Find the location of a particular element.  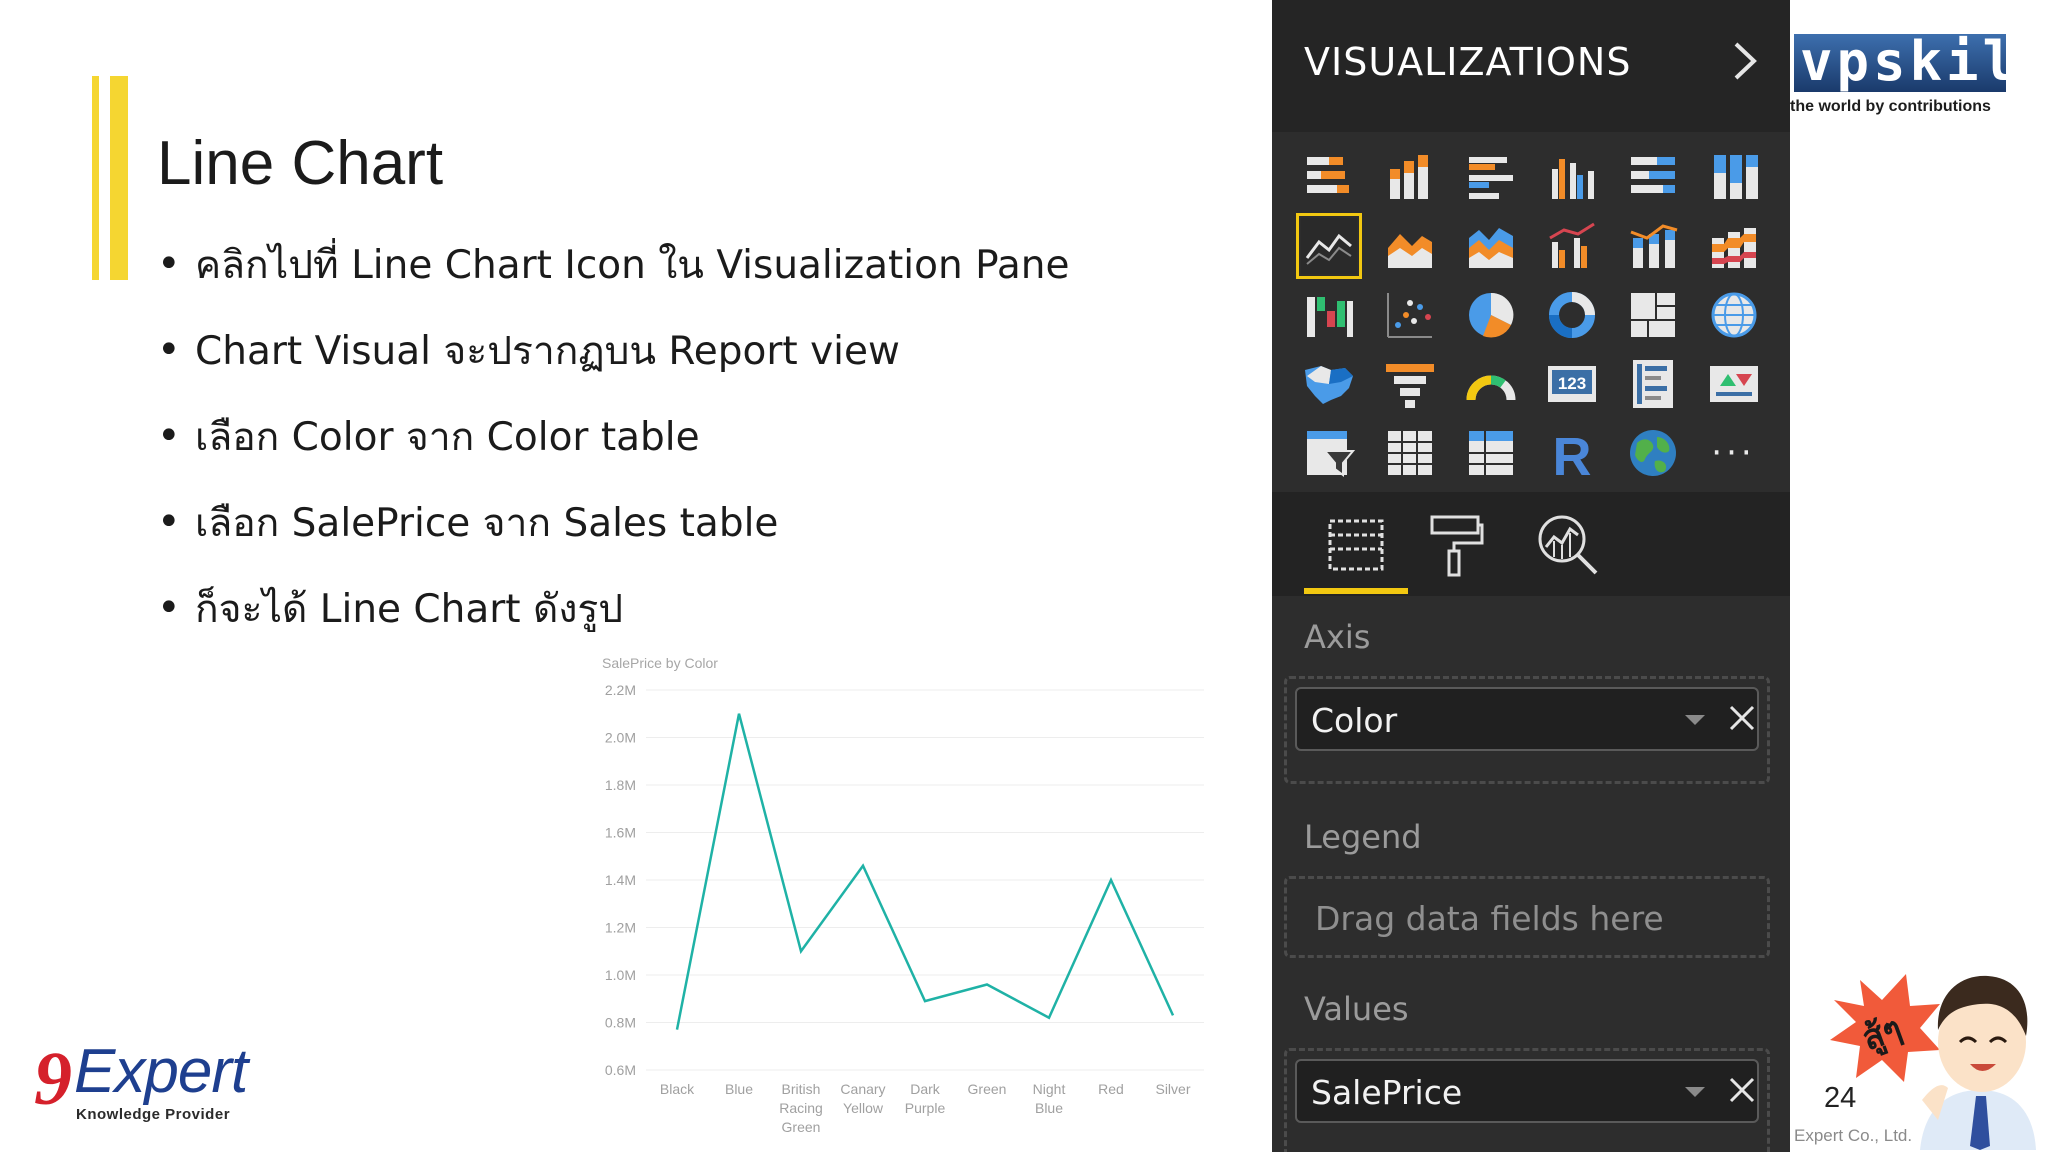

multi-row-card-button is located at coordinates (1652, 383).